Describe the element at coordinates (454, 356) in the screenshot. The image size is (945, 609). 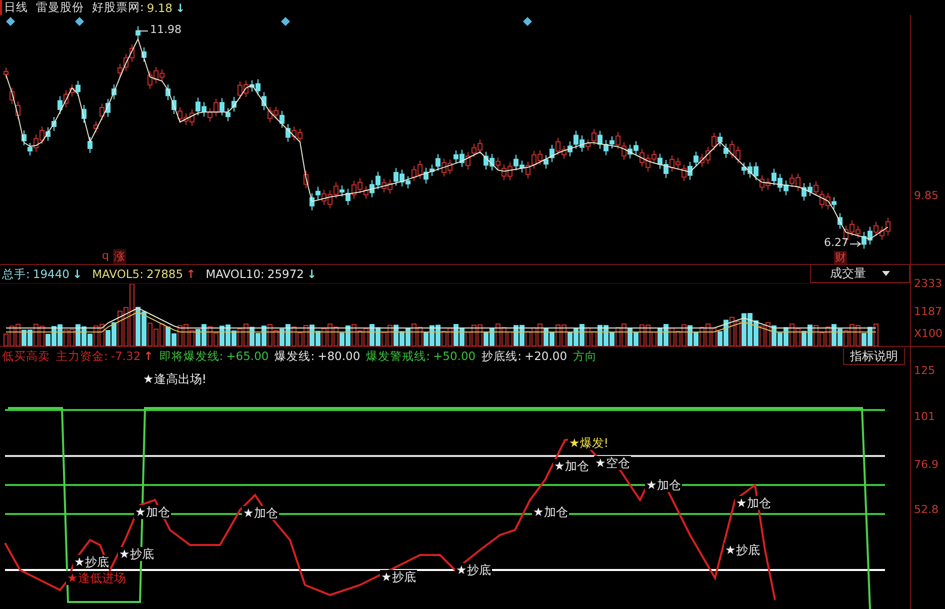
I see `legend-value: +50.00` at that location.